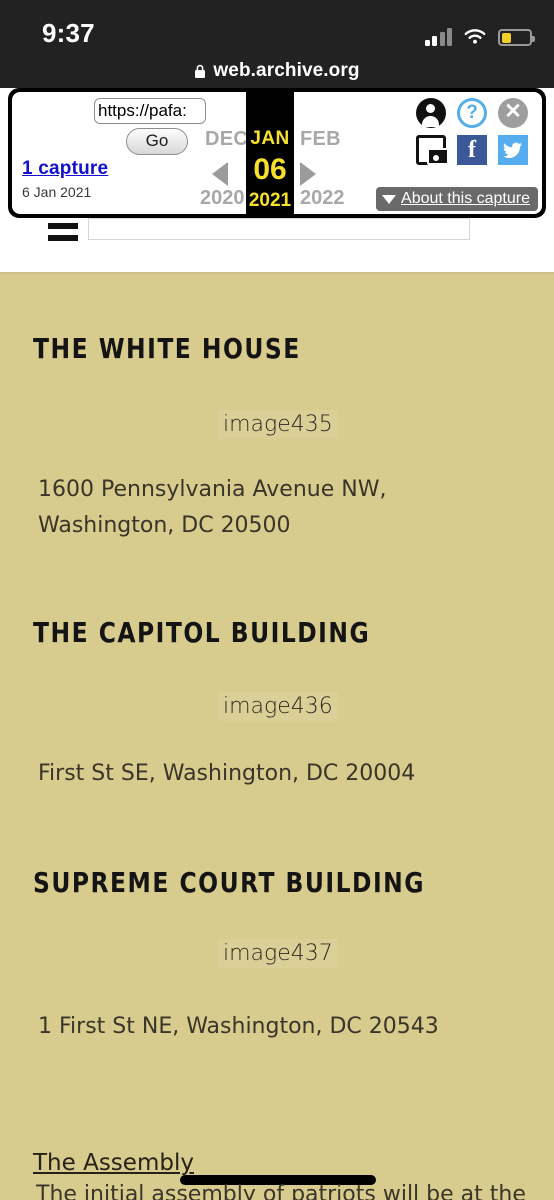 The image size is (554, 1200). Describe the element at coordinates (432, 150) in the screenshot. I see `save-page-camera-icon` at that location.